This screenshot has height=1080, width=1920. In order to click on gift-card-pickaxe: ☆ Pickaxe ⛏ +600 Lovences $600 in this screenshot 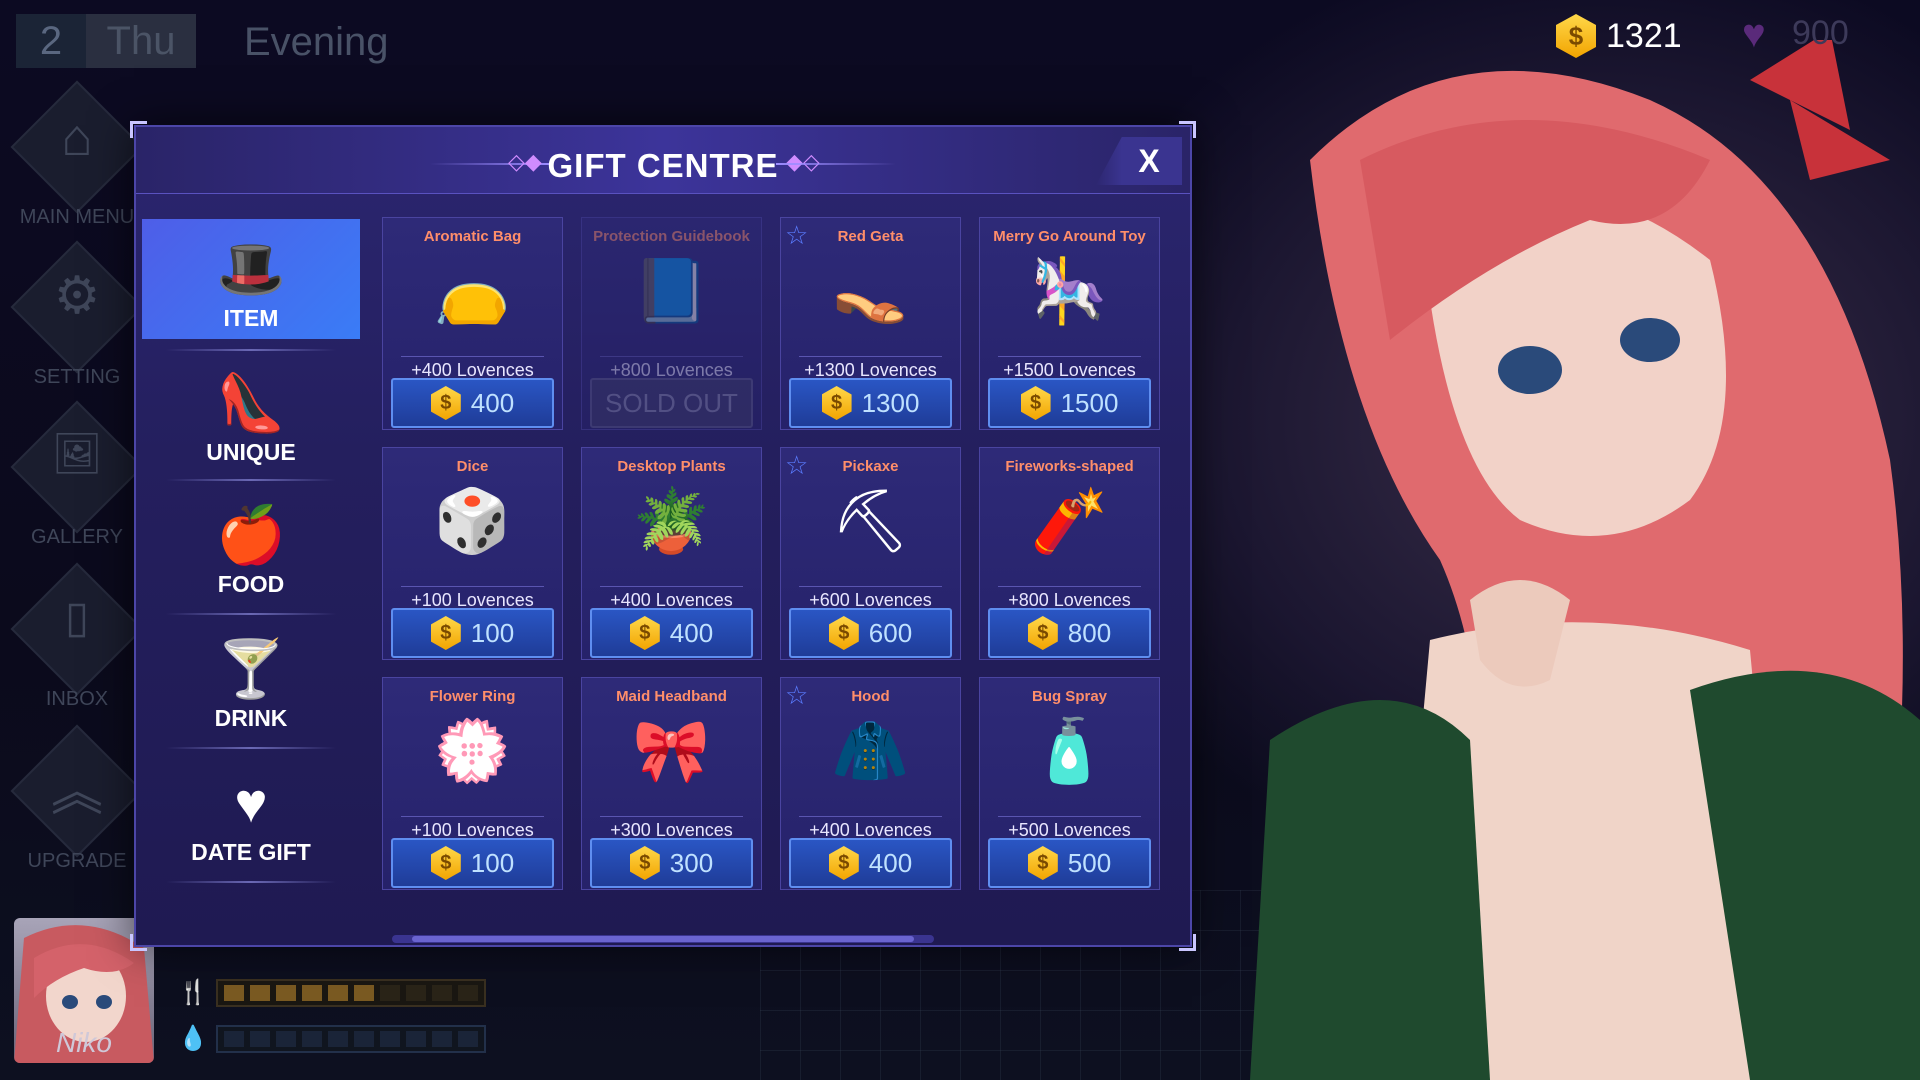, I will do `click(870, 553)`.